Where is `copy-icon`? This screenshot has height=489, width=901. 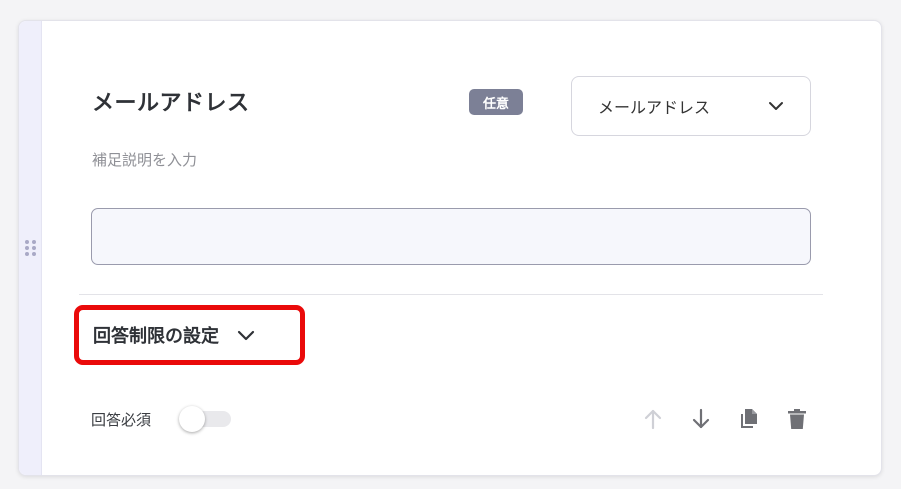
copy-icon is located at coordinates (749, 418).